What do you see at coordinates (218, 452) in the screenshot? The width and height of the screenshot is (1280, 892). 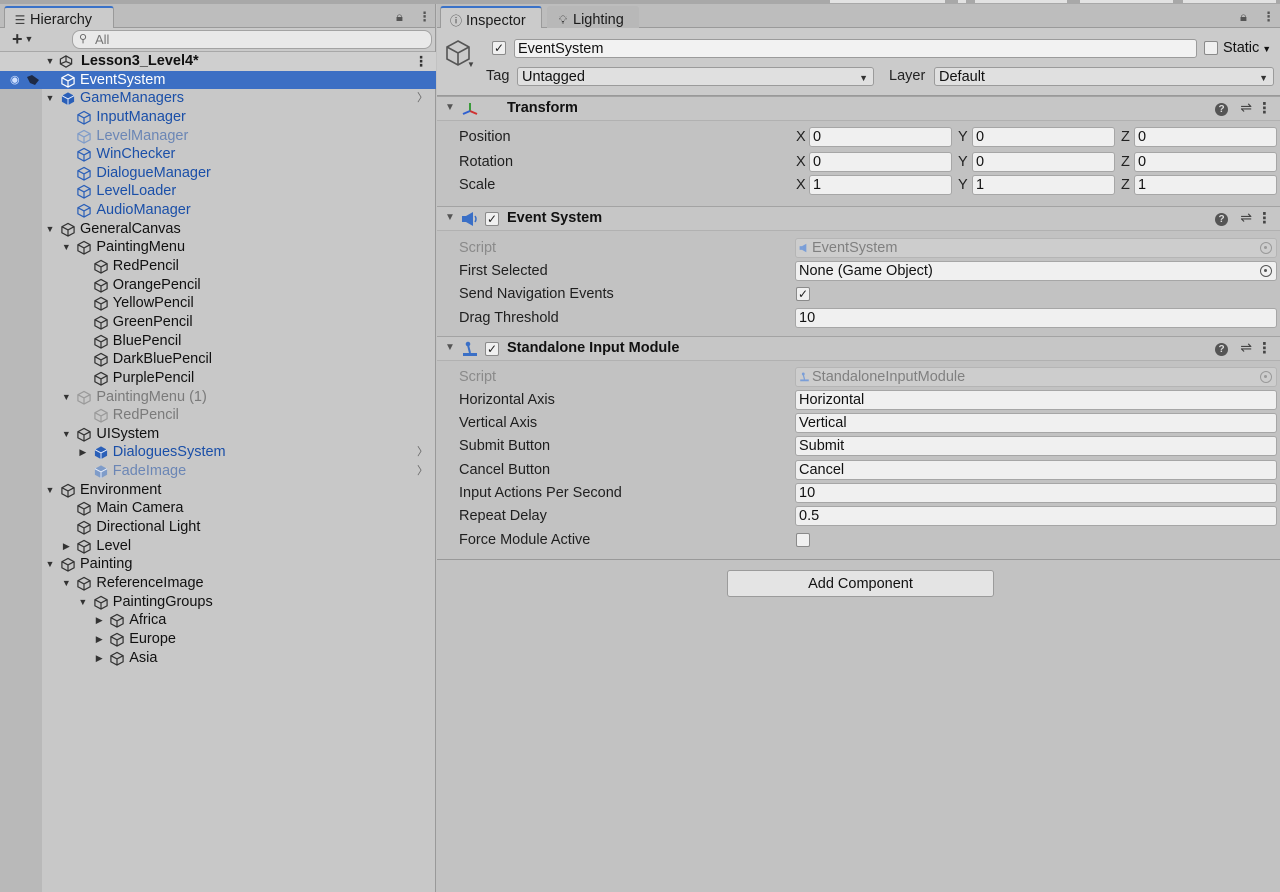 I see `hierarchy-item: ▶ DialoguesSystem 〉` at bounding box center [218, 452].